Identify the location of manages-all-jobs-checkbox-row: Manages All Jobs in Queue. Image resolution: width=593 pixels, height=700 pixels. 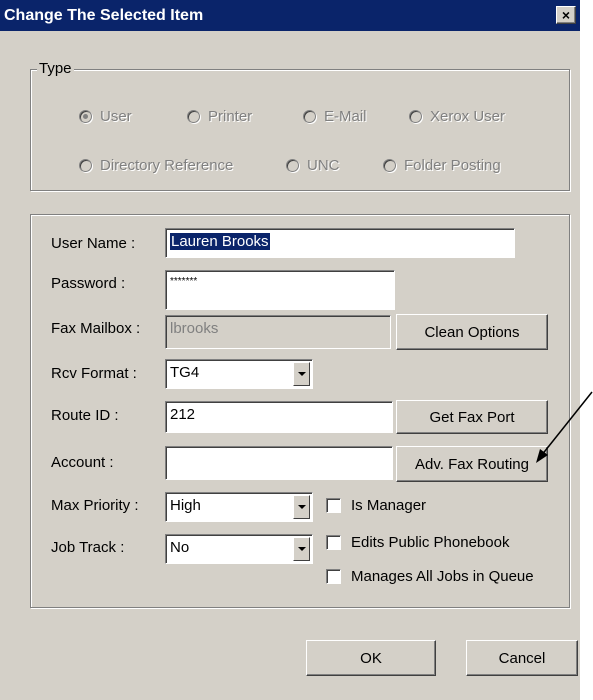
(430, 576).